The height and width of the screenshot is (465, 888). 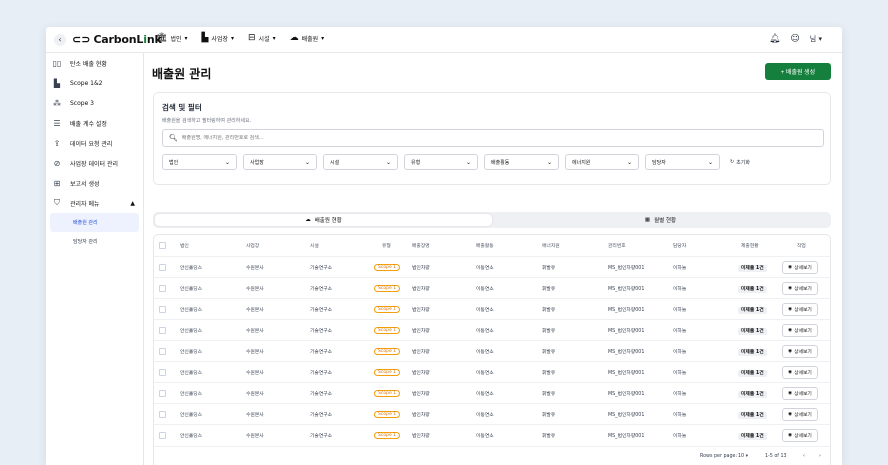 I want to click on sidebar-subitem-manager: 담당자 관리, so click(x=94, y=241).